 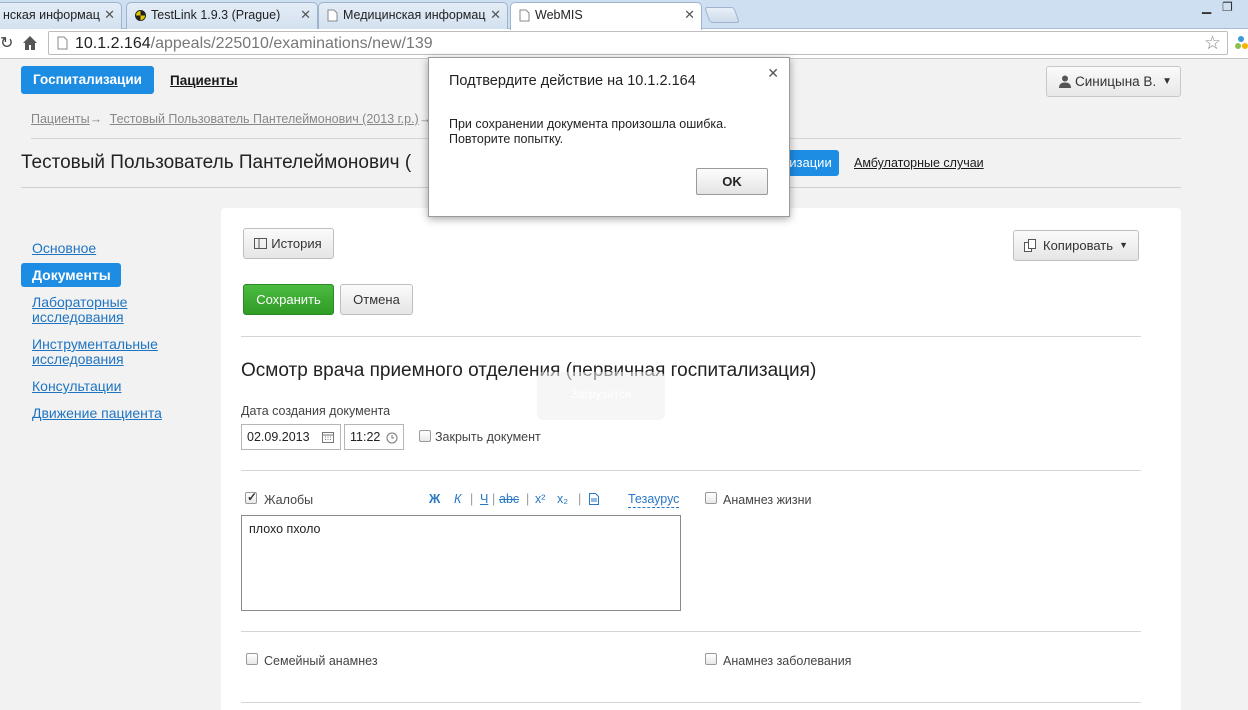 What do you see at coordinates (278, 437) in the screenshot?
I see `date-value: 02.09.2013` at bounding box center [278, 437].